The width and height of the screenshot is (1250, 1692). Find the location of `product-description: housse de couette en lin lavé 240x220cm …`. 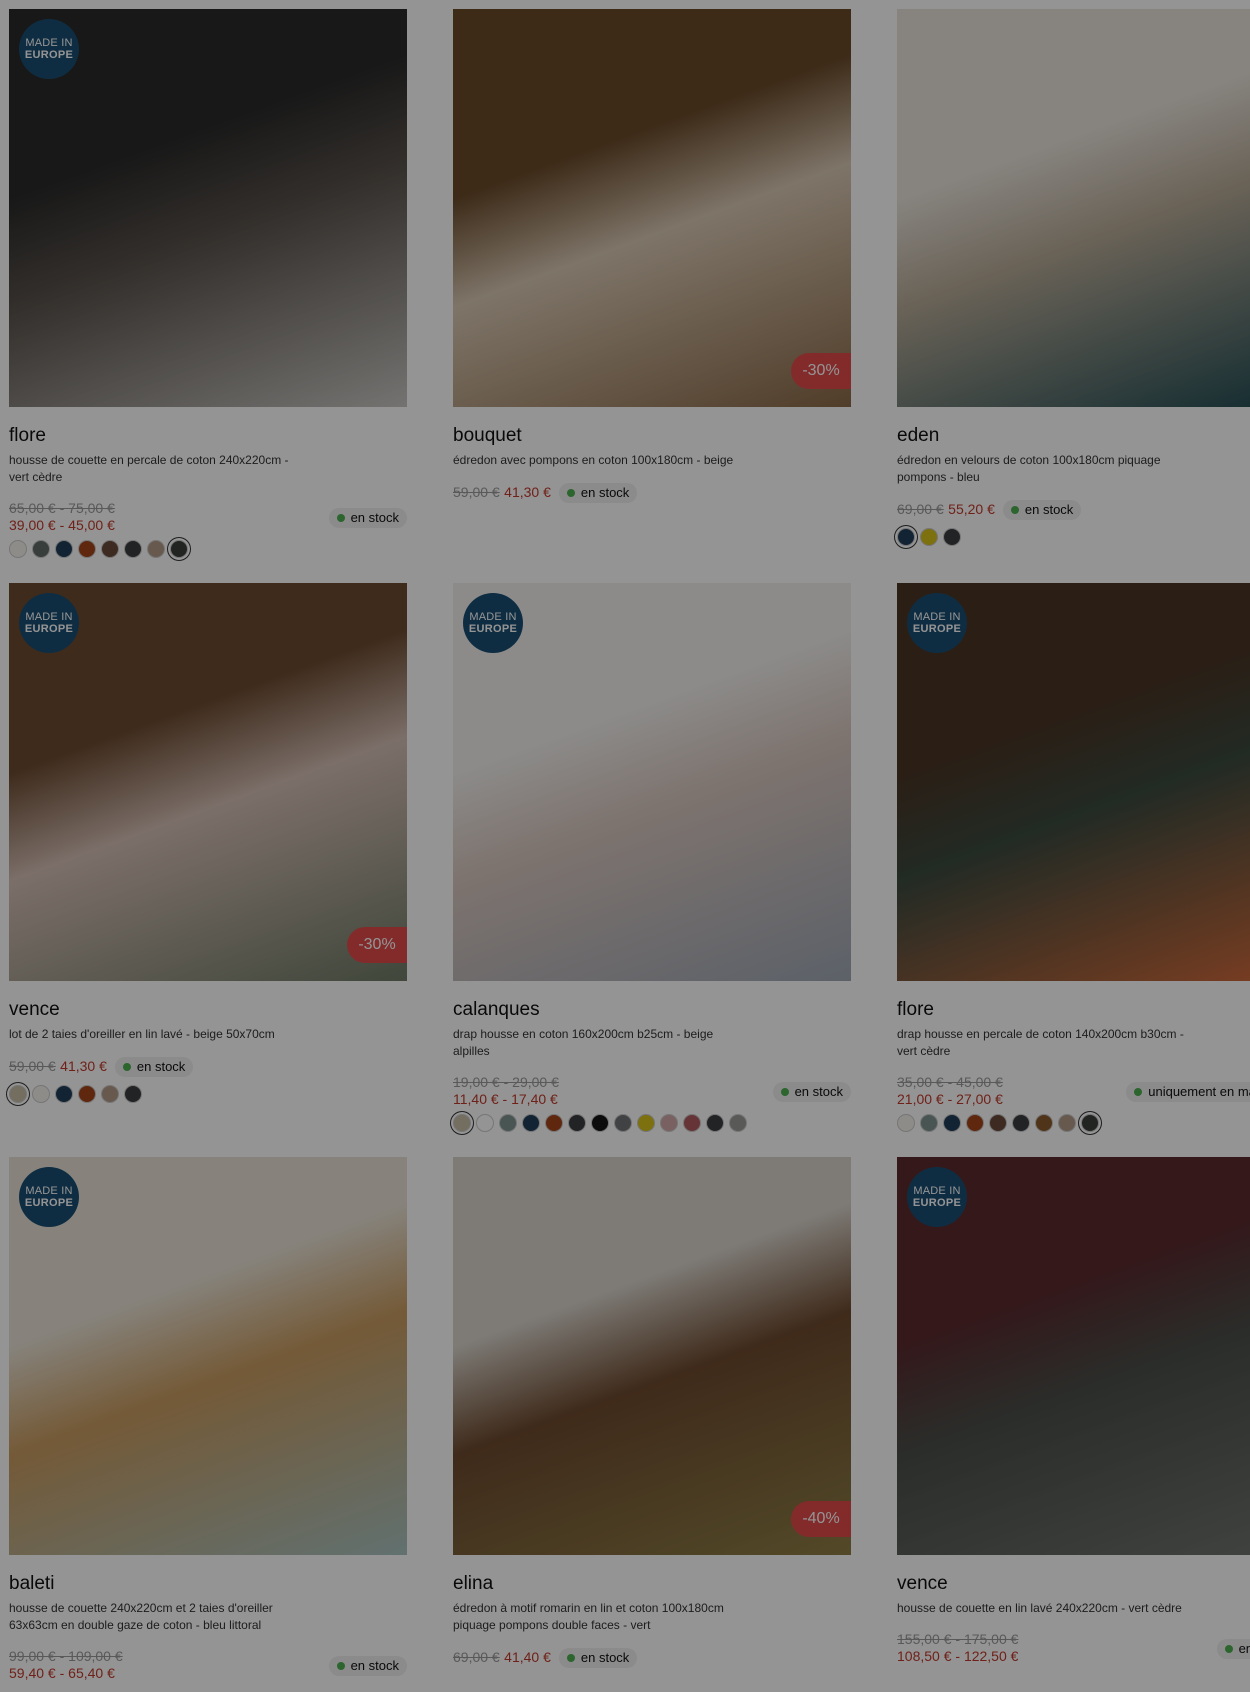

product-description: housse de couette en lin lavé 240x220cm … is located at coordinates (1039, 1608).